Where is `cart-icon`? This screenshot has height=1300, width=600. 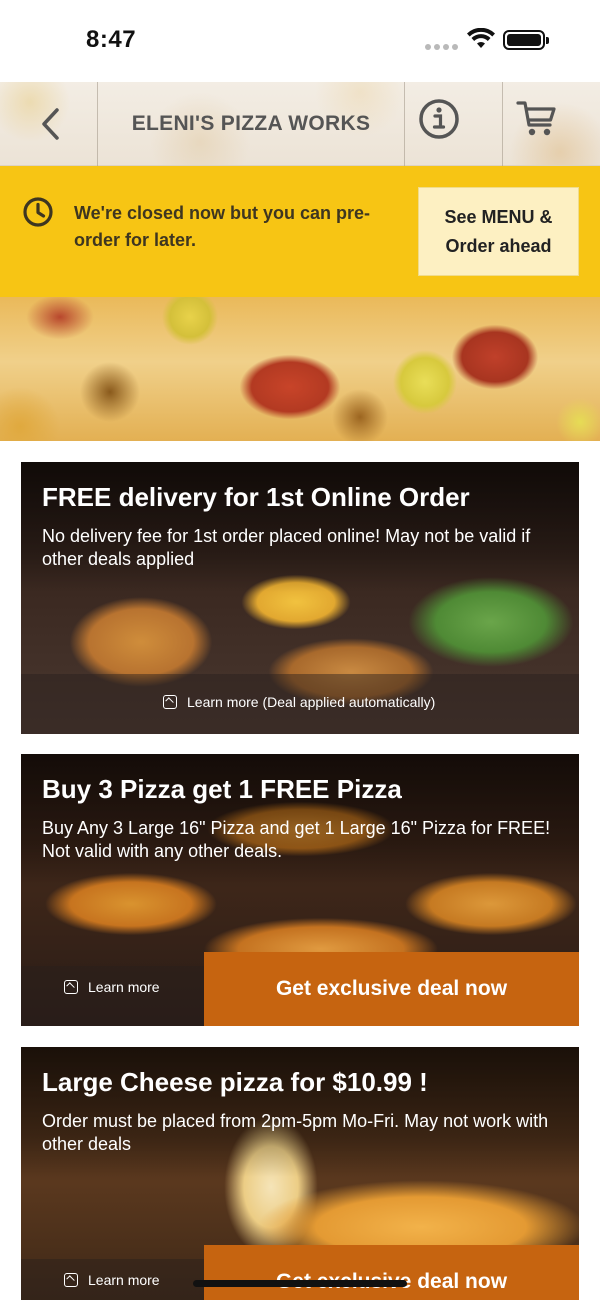 cart-icon is located at coordinates (536, 118).